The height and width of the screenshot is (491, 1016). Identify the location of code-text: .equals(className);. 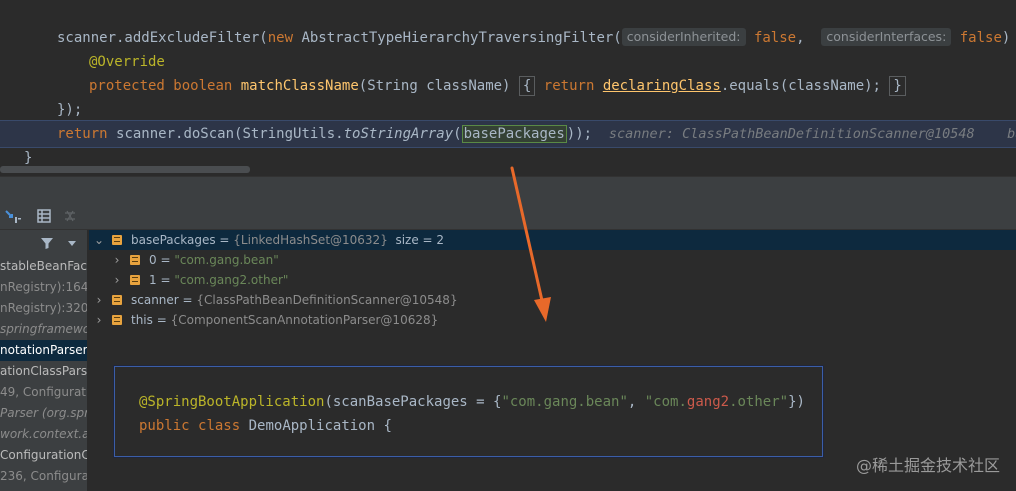
(800, 86).